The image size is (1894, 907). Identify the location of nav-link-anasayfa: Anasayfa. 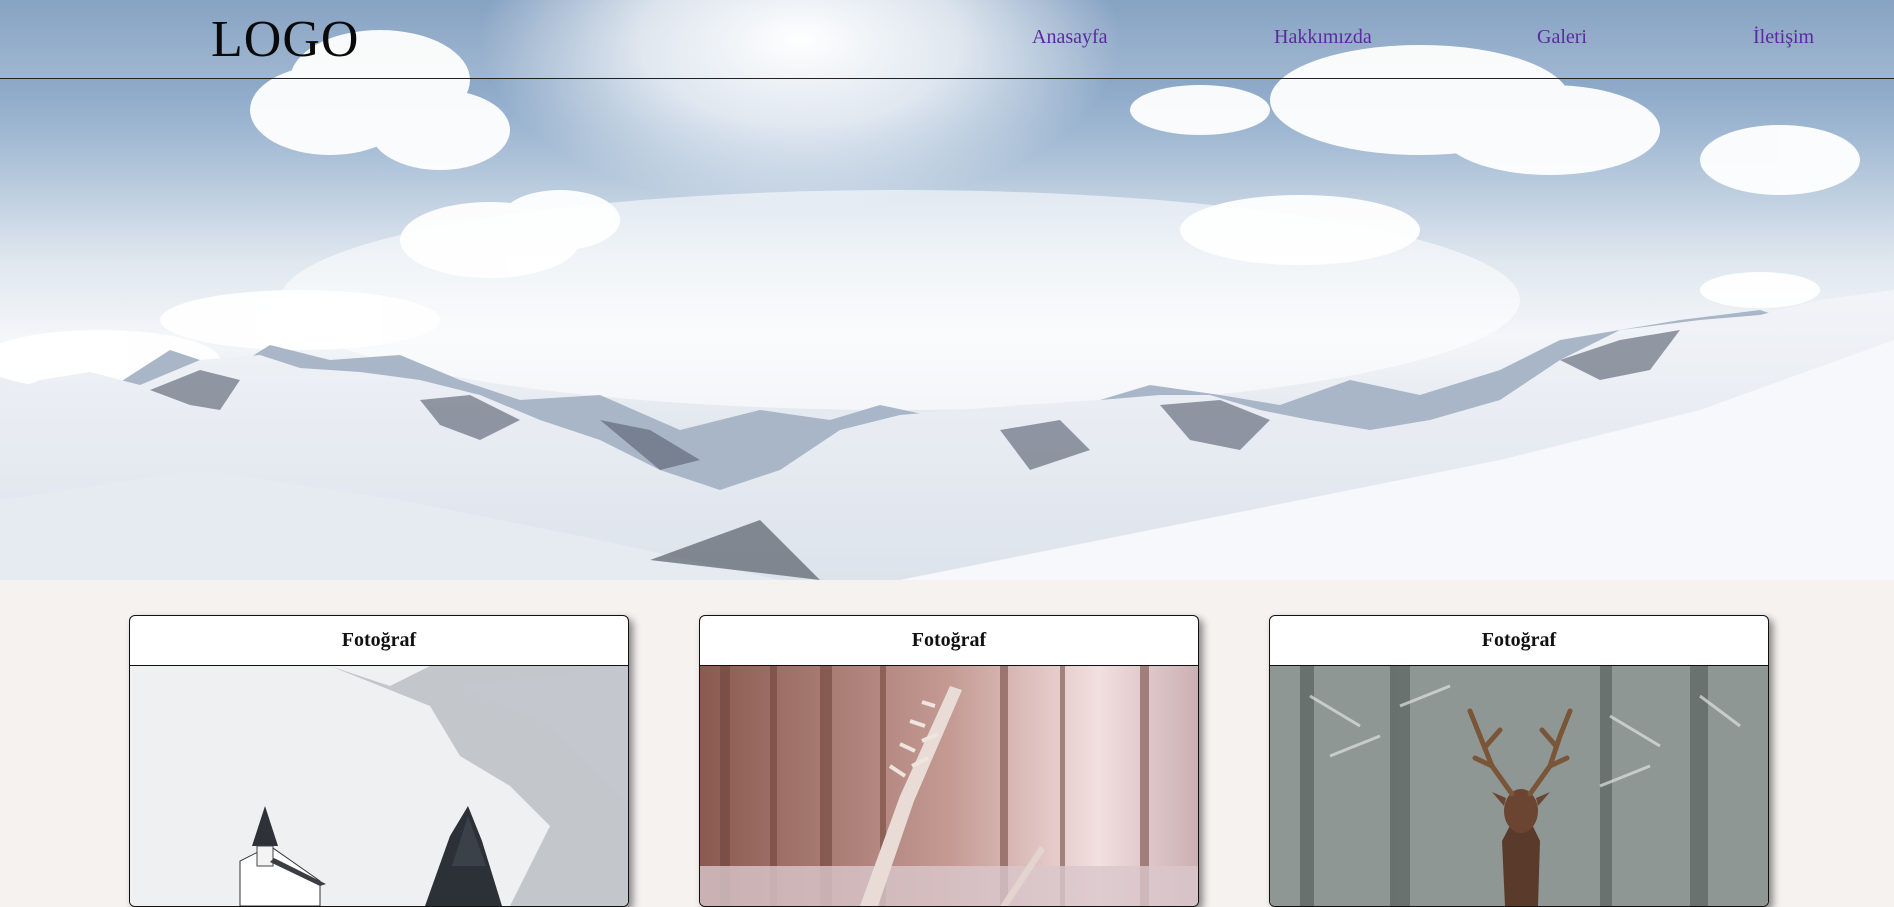
(1070, 37).